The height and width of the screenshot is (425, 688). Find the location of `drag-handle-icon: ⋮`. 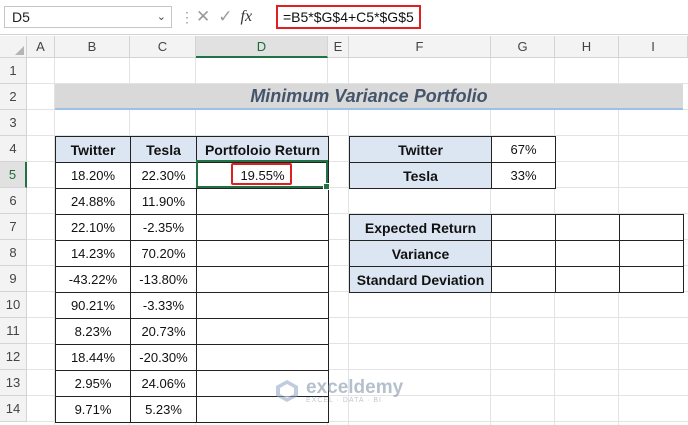

drag-handle-icon: ⋮ is located at coordinates (187, 17).